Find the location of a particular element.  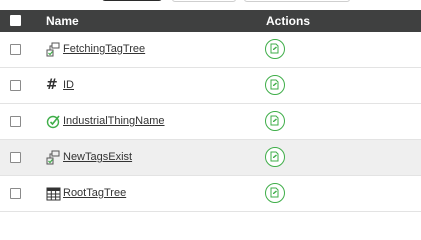

column-header-name: Name is located at coordinates (62, 21).